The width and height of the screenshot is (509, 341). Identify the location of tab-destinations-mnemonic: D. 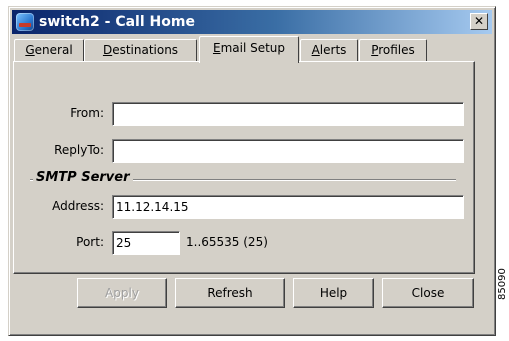
(107, 50).